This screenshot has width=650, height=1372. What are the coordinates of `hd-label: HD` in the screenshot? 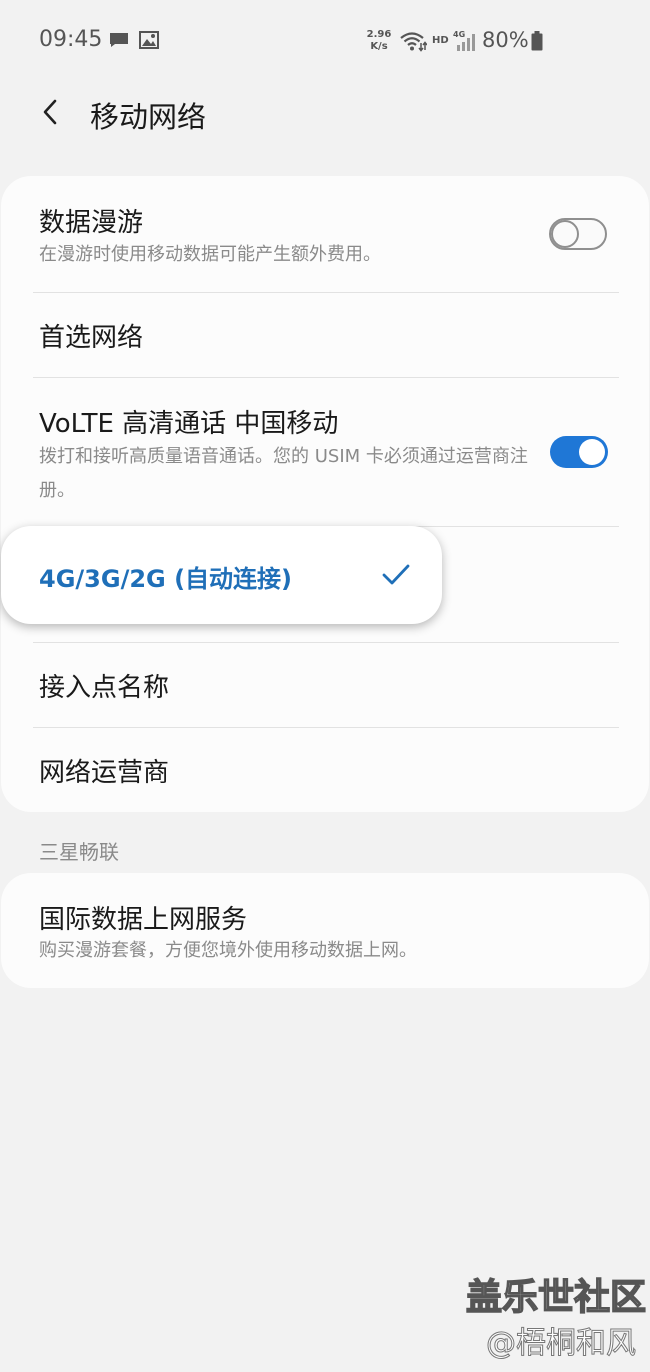 It's located at (440, 40).